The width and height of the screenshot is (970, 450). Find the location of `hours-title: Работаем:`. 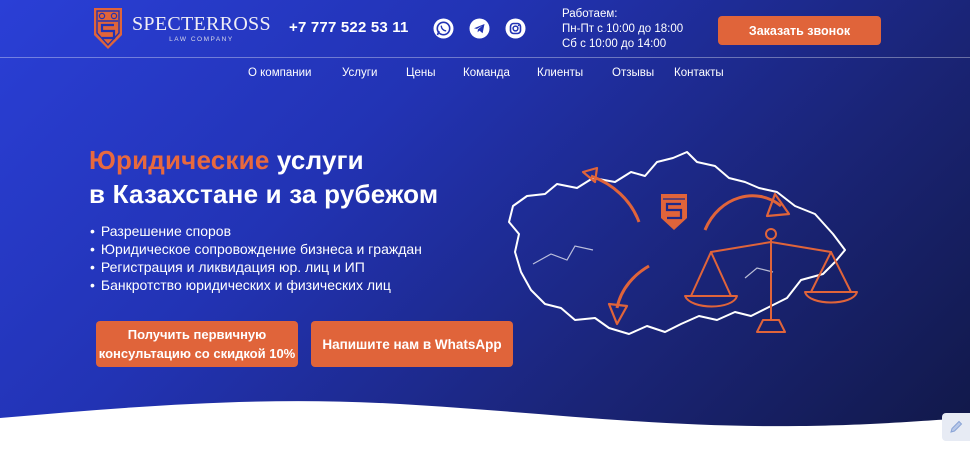

hours-title: Работаем: is located at coordinates (590, 14).